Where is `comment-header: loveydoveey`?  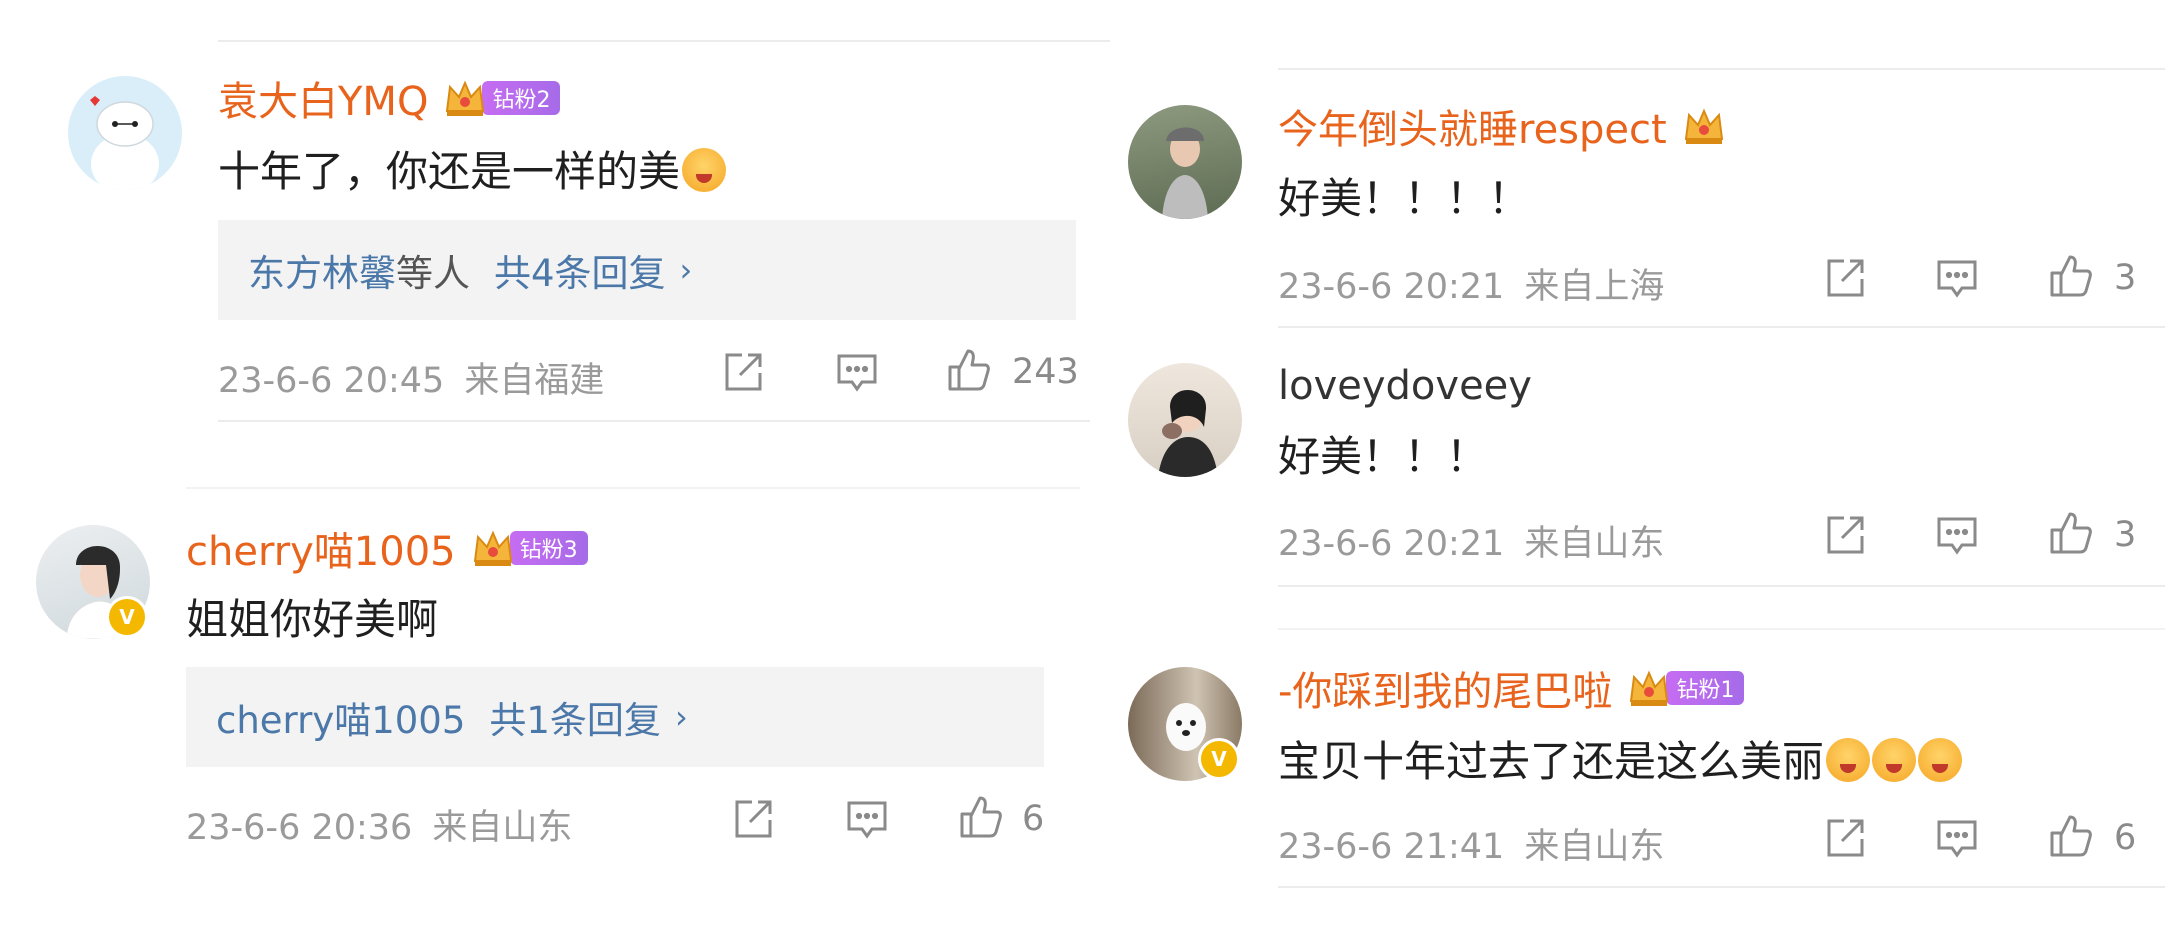
comment-header: loveydoveey is located at coordinates (1405, 386).